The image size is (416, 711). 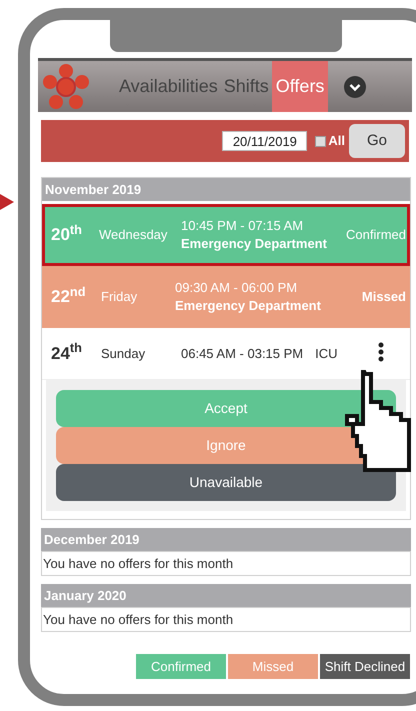 What do you see at coordinates (236, 288) in the screenshot?
I see `shift-time: 09:30 AM - 06:00 PM` at bounding box center [236, 288].